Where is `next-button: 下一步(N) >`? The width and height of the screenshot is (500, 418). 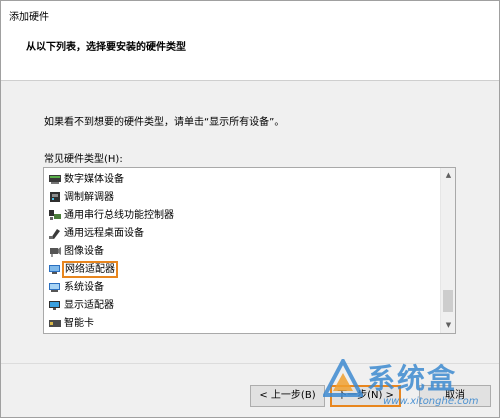
next-button: 下一步(N) > is located at coordinates (365, 396).